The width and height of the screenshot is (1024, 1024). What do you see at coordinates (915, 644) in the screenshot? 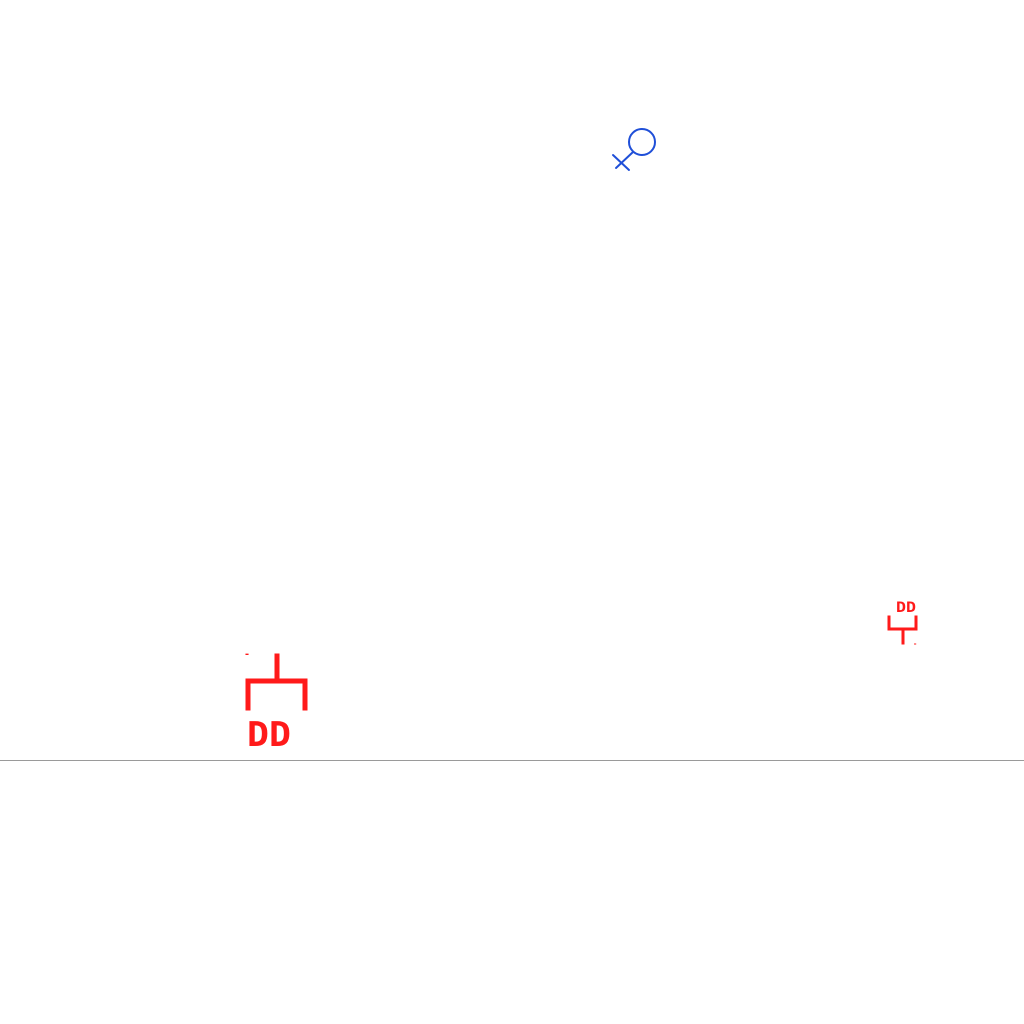
I see `branch-small-tick: -` at bounding box center [915, 644].